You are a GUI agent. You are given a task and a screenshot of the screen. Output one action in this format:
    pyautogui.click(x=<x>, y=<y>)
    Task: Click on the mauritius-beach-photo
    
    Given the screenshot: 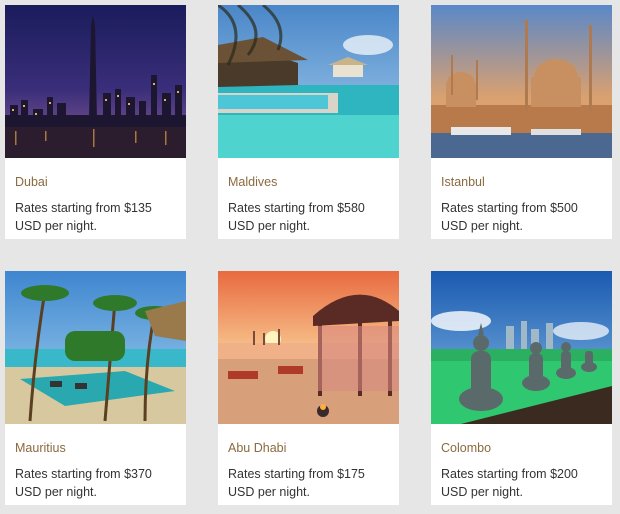 What is the action you would take?
    pyautogui.click(x=95, y=347)
    